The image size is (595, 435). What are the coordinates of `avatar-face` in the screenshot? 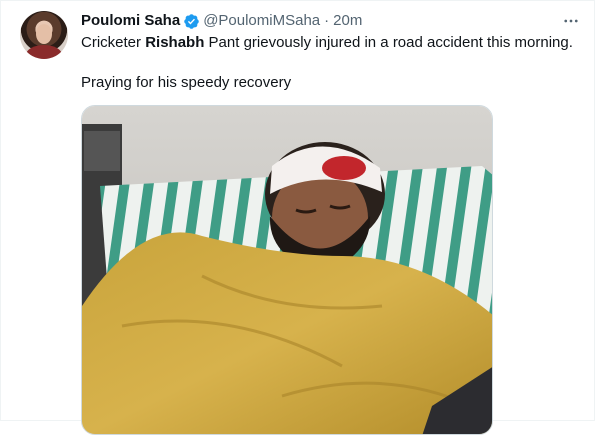 It's located at (44, 34).